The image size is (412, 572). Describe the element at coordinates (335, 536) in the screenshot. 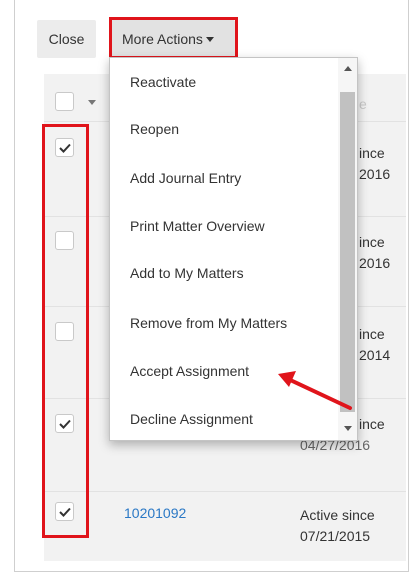

I see `row-status-line2: 07/21/2015` at that location.